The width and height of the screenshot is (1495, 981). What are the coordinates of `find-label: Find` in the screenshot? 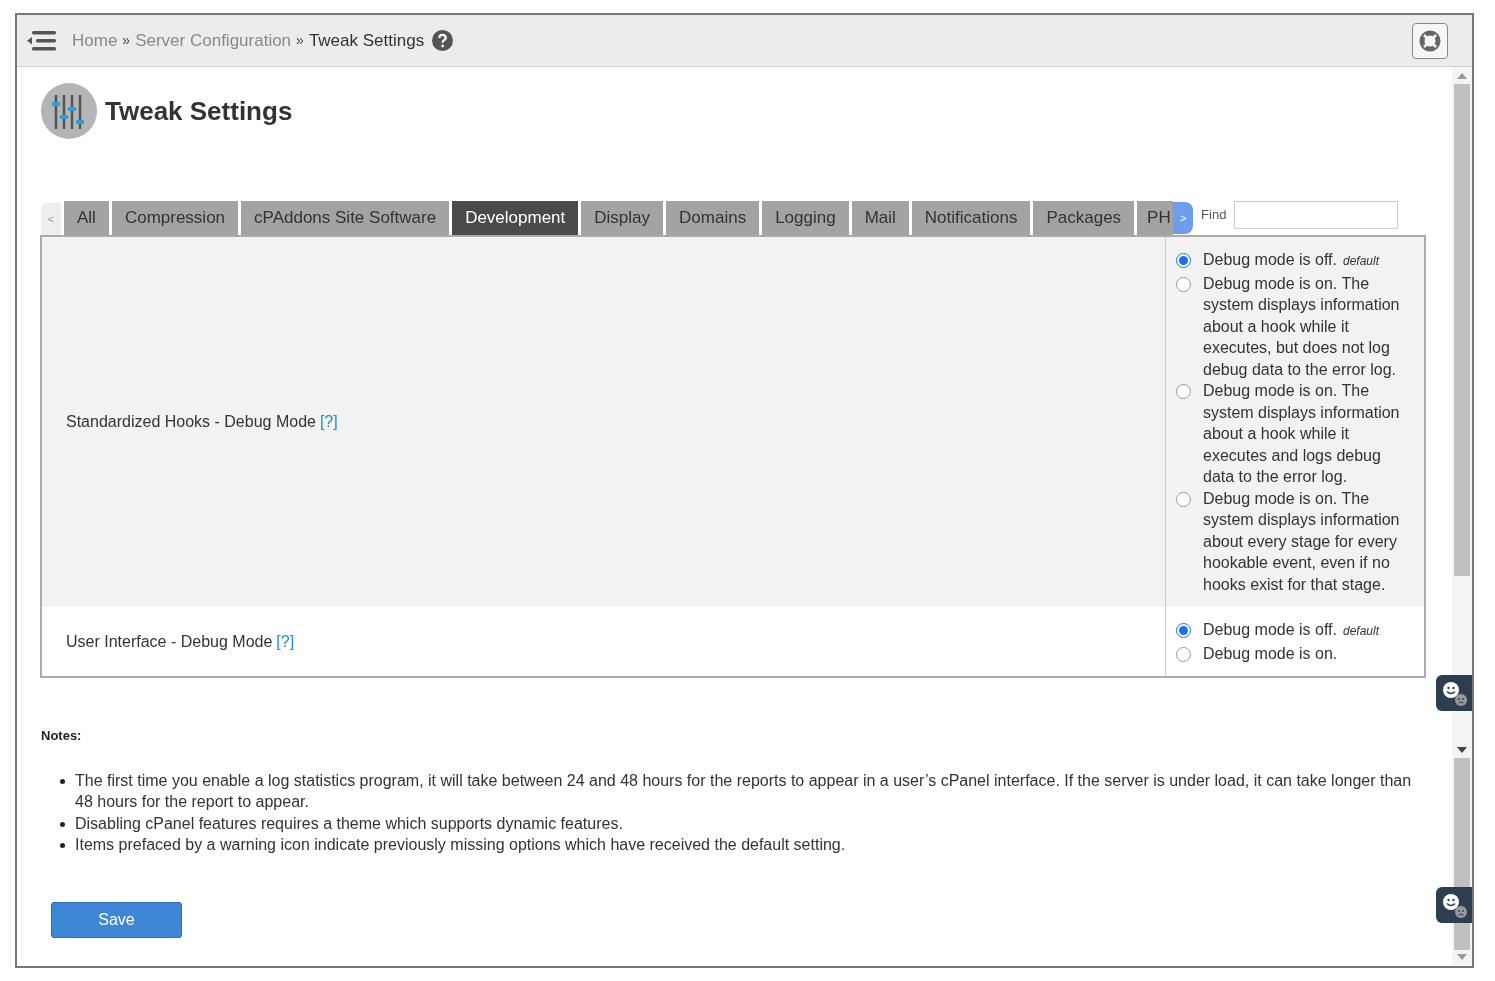 It's located at (1214, 215).